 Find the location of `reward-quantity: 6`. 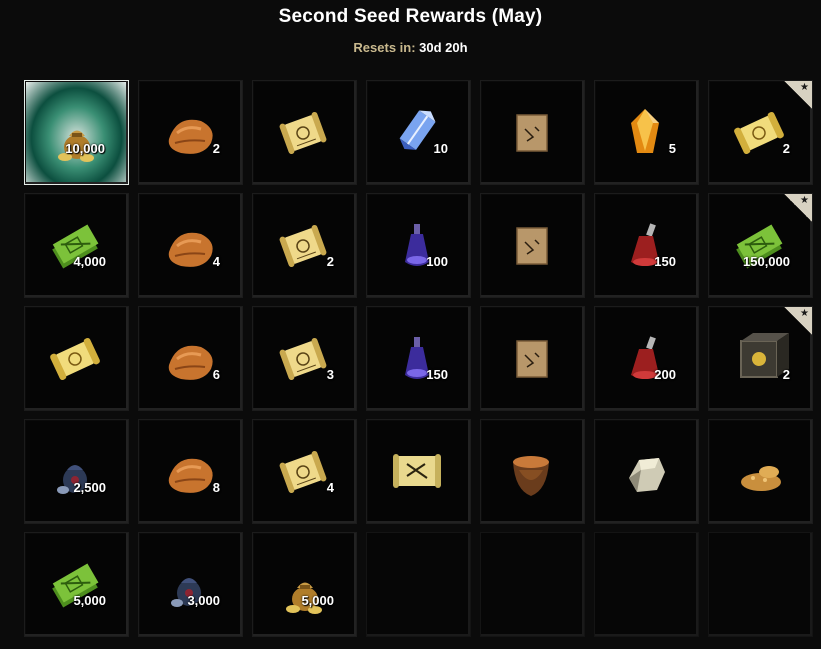

reward-quantity: 6 is located at coordinates (216, 374).